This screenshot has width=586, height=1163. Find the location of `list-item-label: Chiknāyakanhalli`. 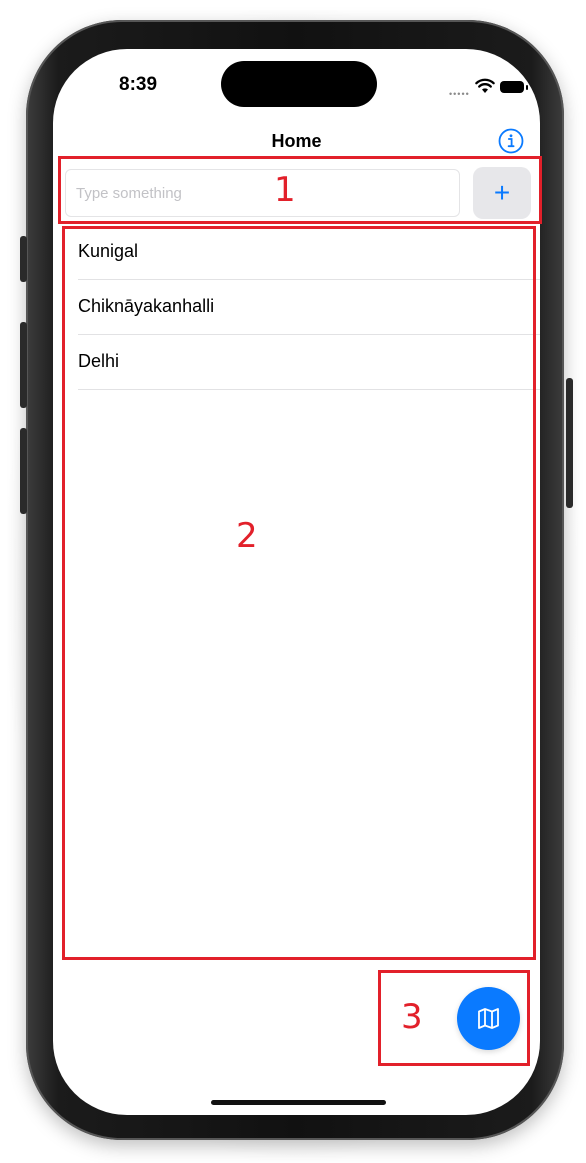

list-item-label: Chiknāyakanhalli is located at coordinates (146, 306).